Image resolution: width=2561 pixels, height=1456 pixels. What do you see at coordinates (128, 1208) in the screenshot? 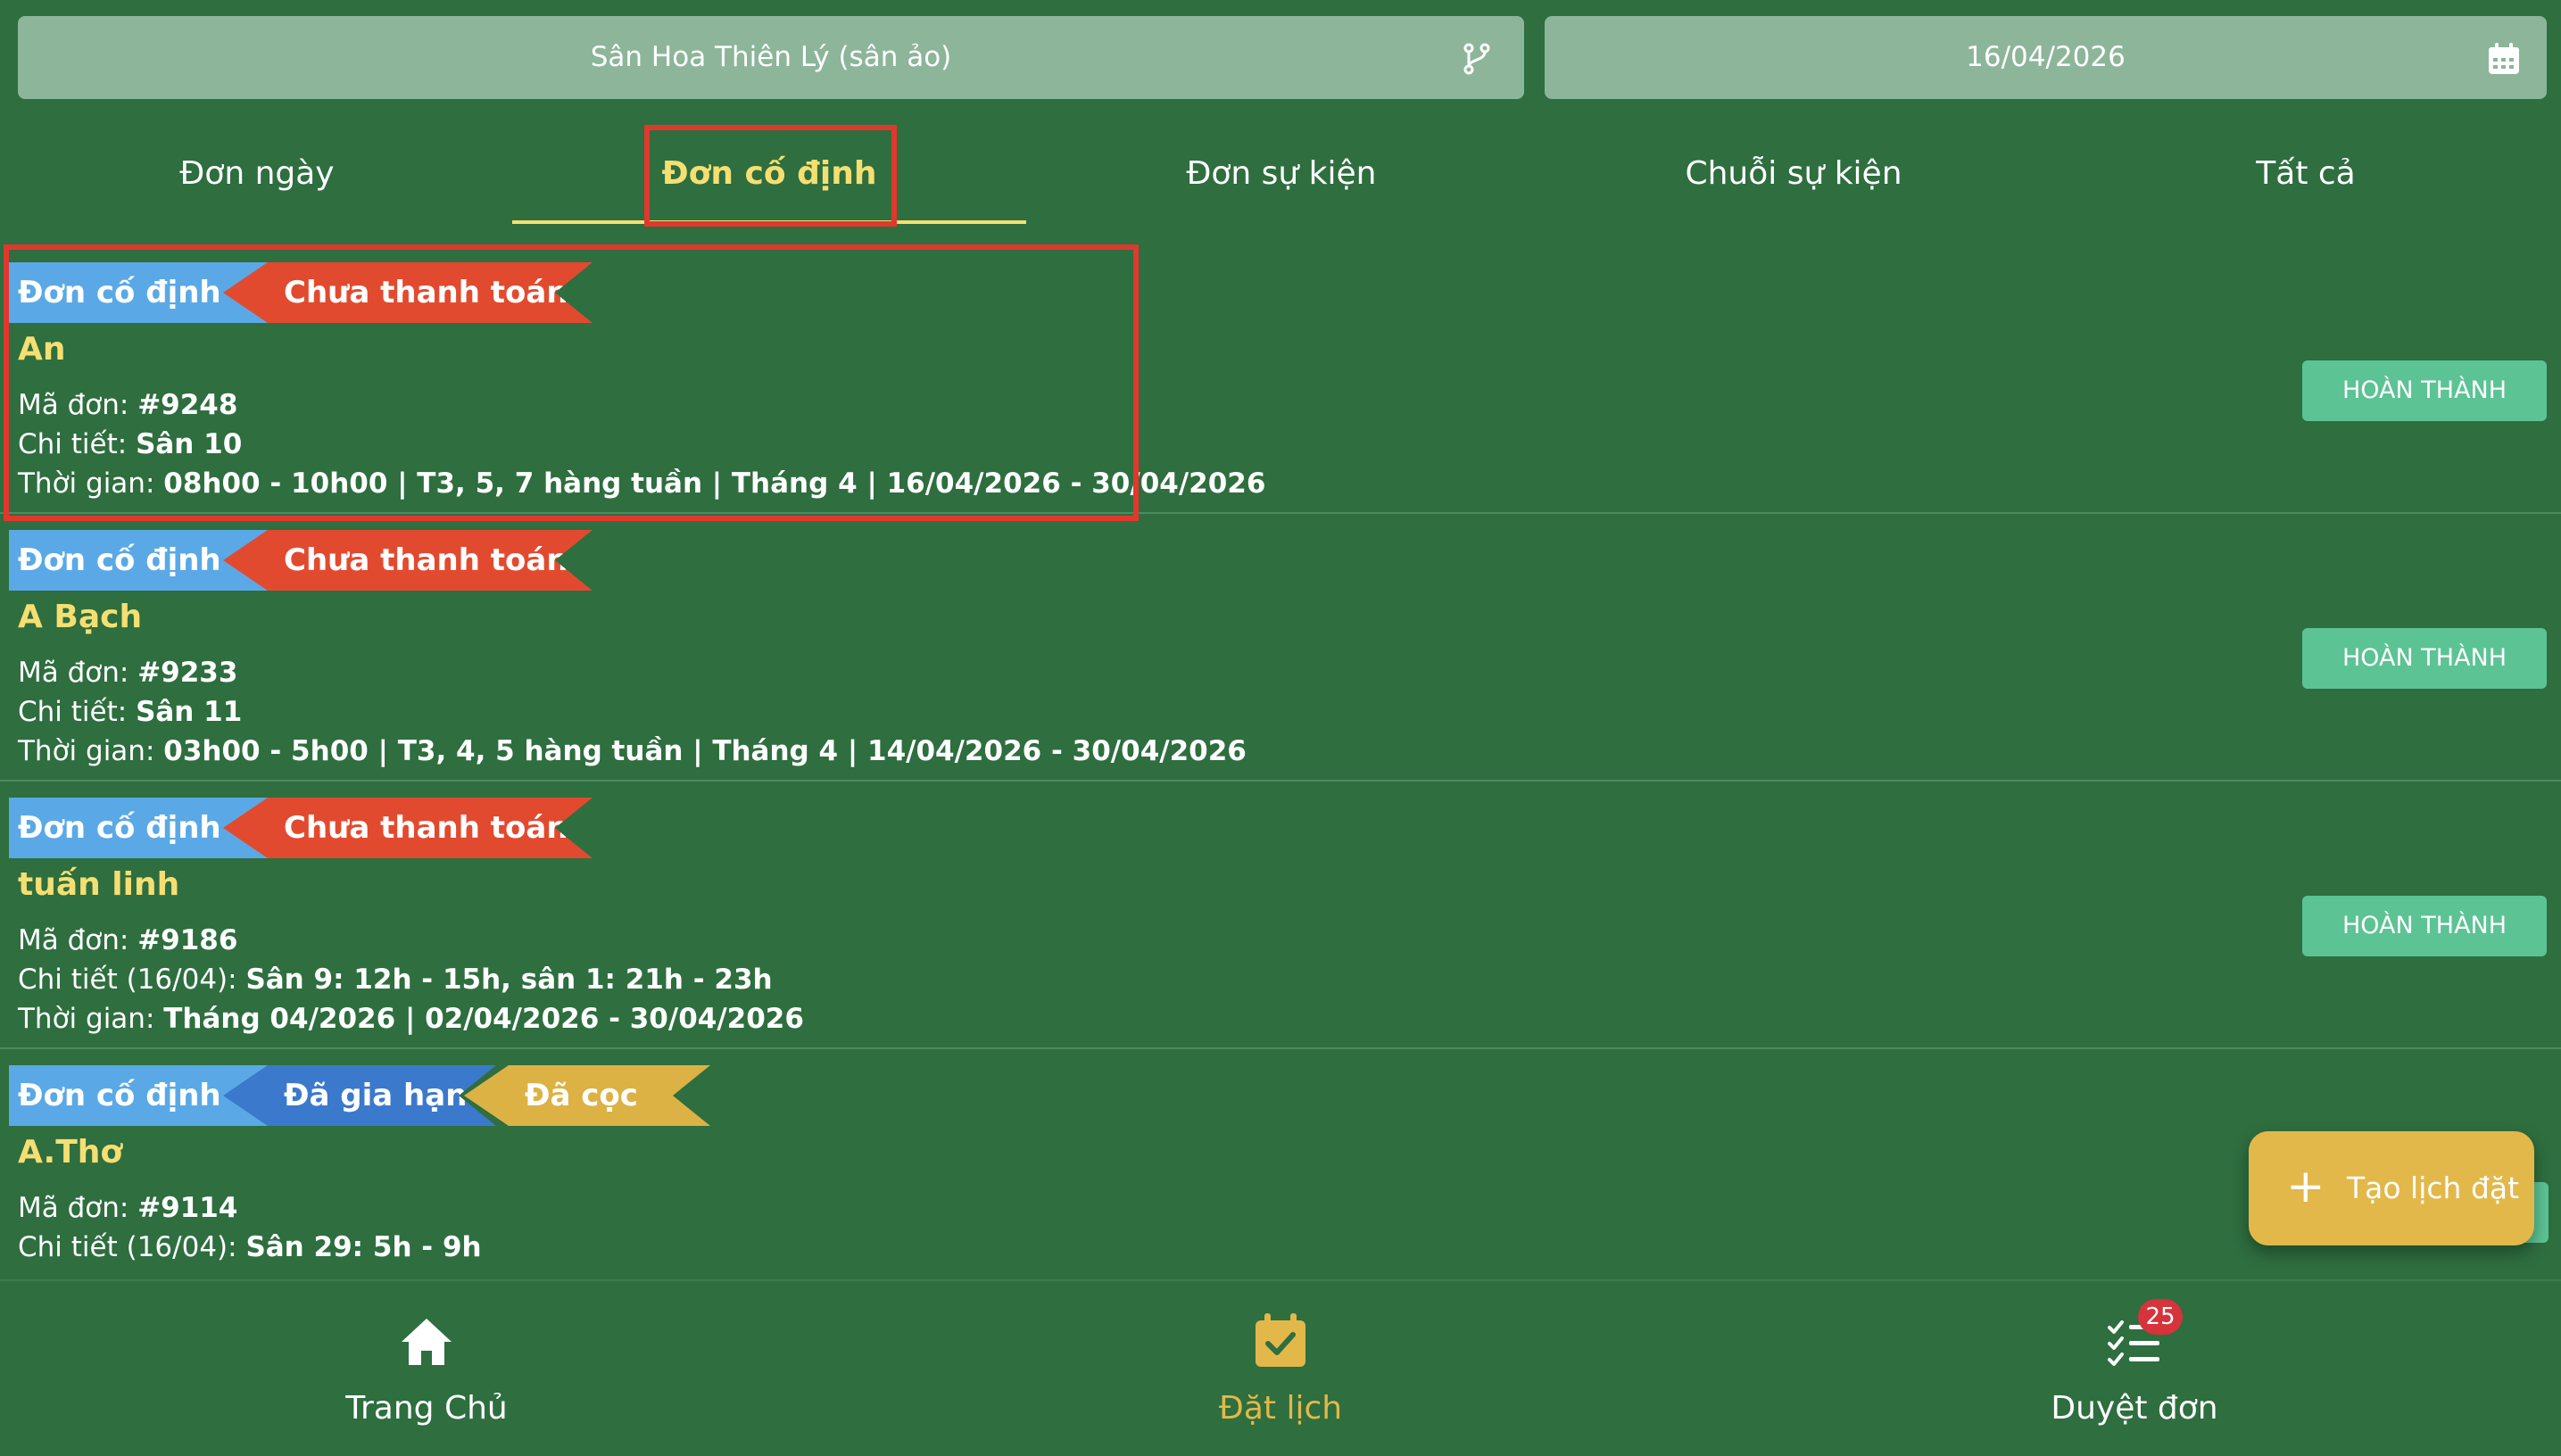
I see `order-code-line: Mã đơn: #9114` at bounding box center [128, 1208].